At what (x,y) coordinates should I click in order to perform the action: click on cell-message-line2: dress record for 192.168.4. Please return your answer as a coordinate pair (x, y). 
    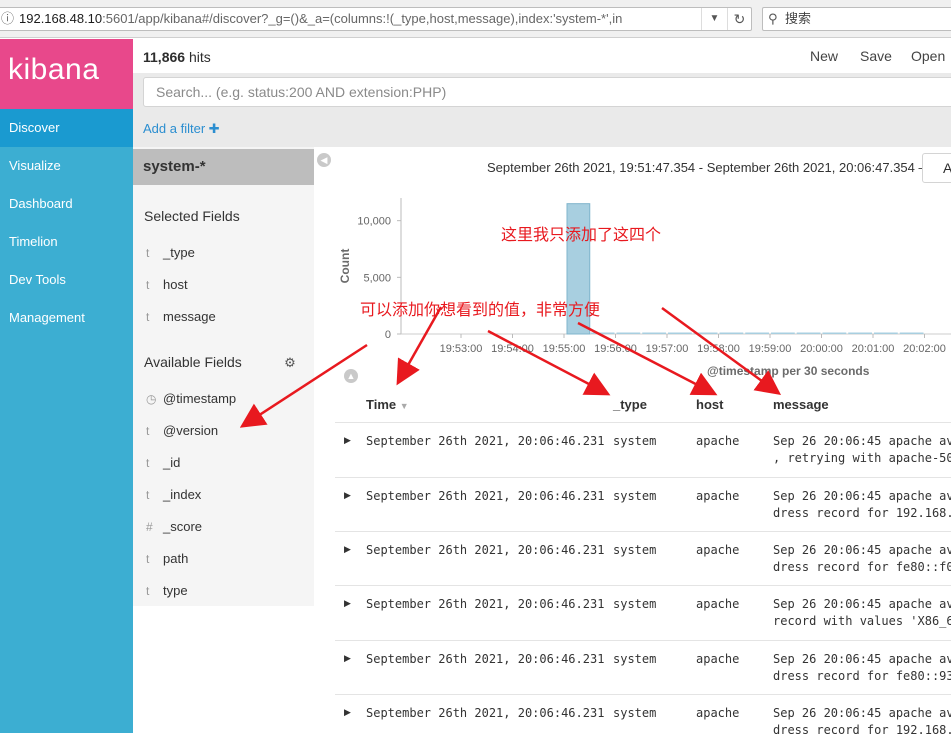
    Looking at the image, I should click on (862, 730).